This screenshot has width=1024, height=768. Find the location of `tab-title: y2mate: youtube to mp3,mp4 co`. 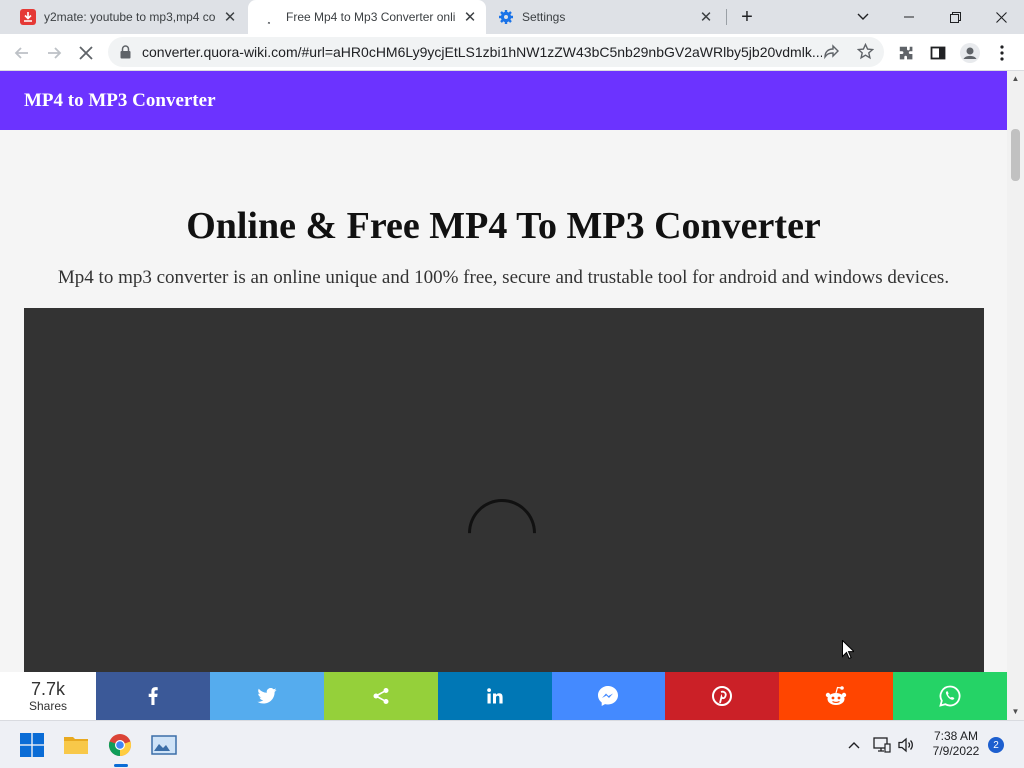

tab-title: y2mate: youtube to mp3,mp4 co is located at coordinates (130, 17).